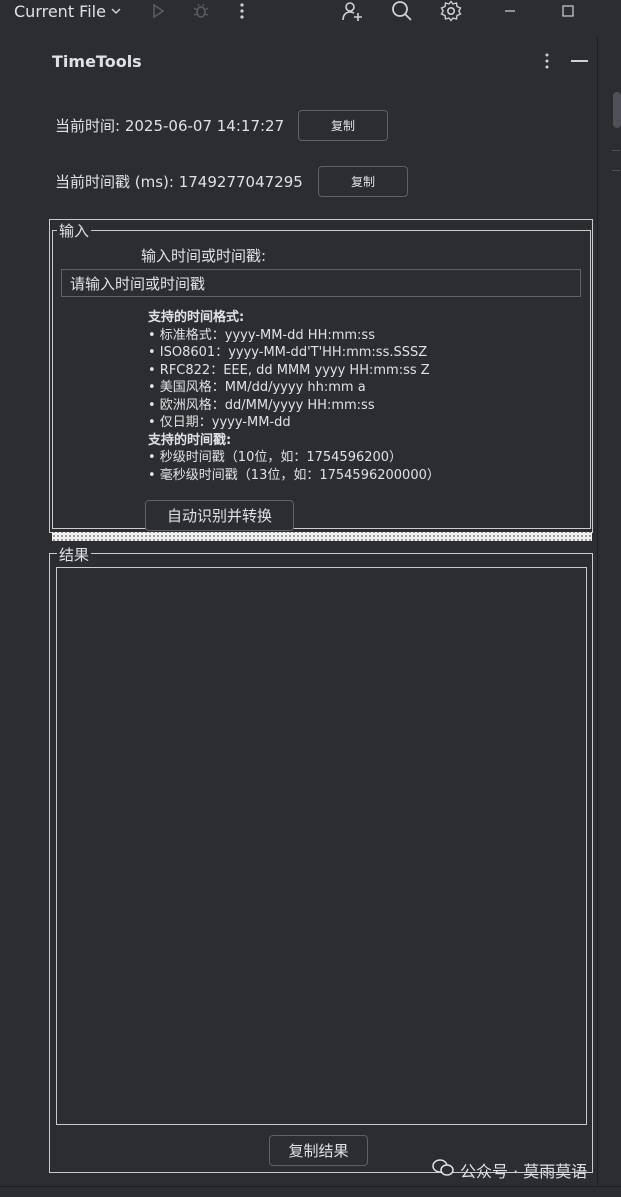 This screenshot has width=621, height=1197. What do you see at coordinates (196, 317) in the screenshot?
I see `help-line: 支持的时间格式:` at bounding box center [196, 317].